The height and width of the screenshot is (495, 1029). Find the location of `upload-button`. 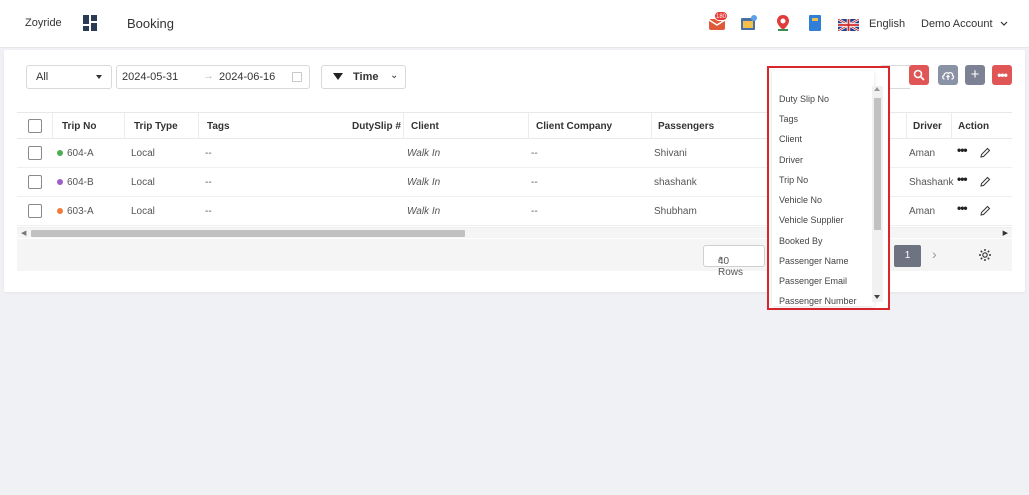

upload-button is located at coordinates (948, 75).